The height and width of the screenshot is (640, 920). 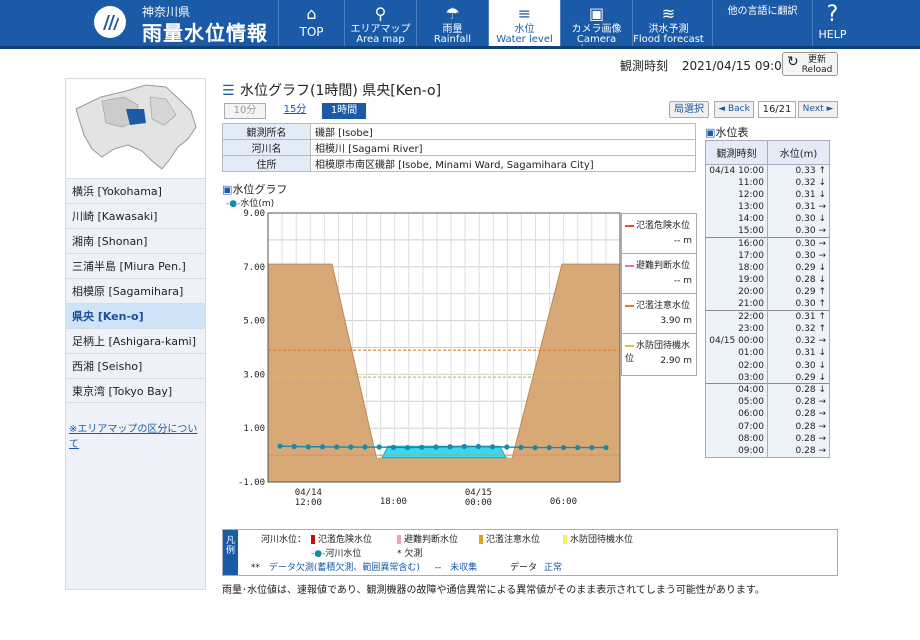 What do you see at coordinates (135, 190) in the screenshot?
I see `sidebar-item-yokohama: 横浜 [Yokohama]` at bounding box center [135, 190].